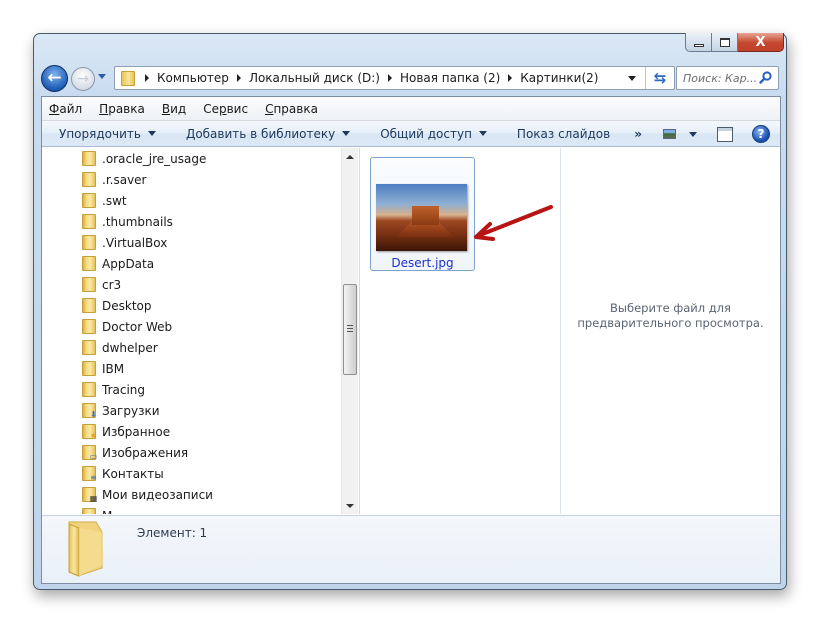 The image size is (821, 624). Describe the element at coordinates (669, 134) in the screenshot. I see `view-thumbnail-icon` at that location.